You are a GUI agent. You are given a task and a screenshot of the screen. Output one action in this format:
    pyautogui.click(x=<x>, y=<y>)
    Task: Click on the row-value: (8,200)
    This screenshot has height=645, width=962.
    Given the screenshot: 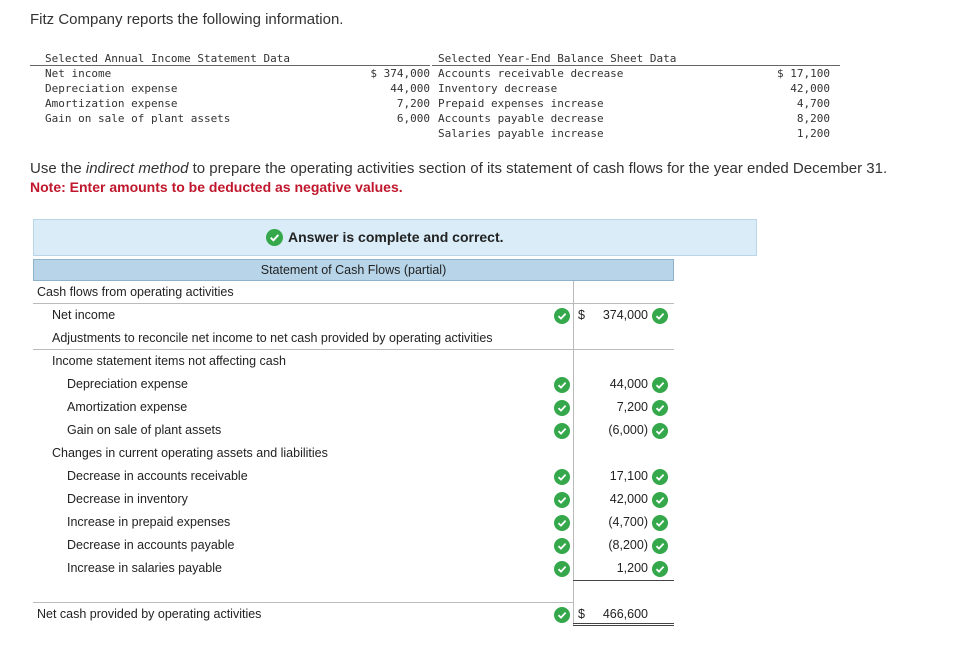 What is the action you would take?
    pyautogui.click(x=610, y=545)
    